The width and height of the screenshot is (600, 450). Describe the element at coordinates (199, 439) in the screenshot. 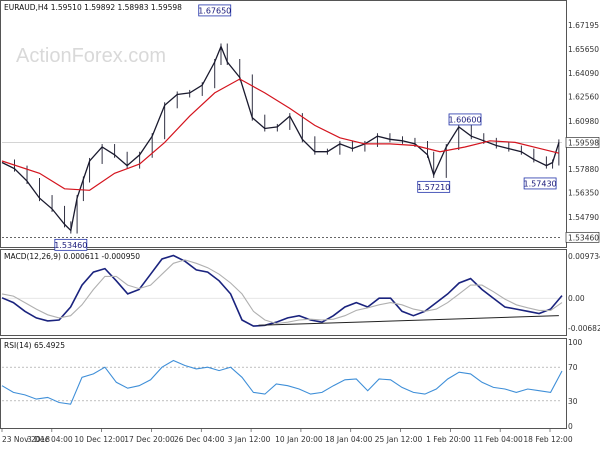

I see `x-tick-label: 26 Dec 04:00` at that location.